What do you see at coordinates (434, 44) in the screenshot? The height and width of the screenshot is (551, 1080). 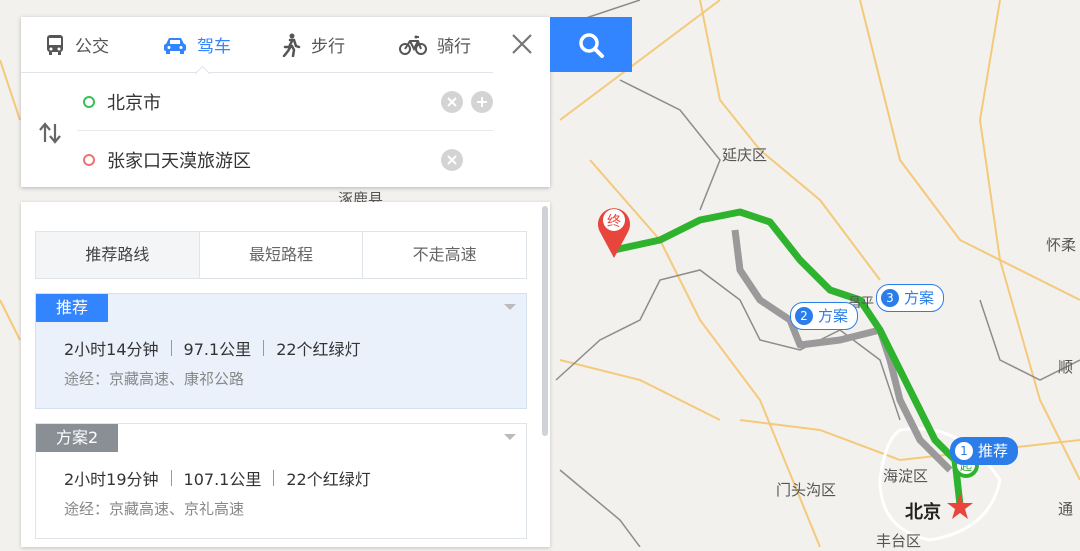 I see `tab-bike: 骑行` at bounding box center [434, 44].